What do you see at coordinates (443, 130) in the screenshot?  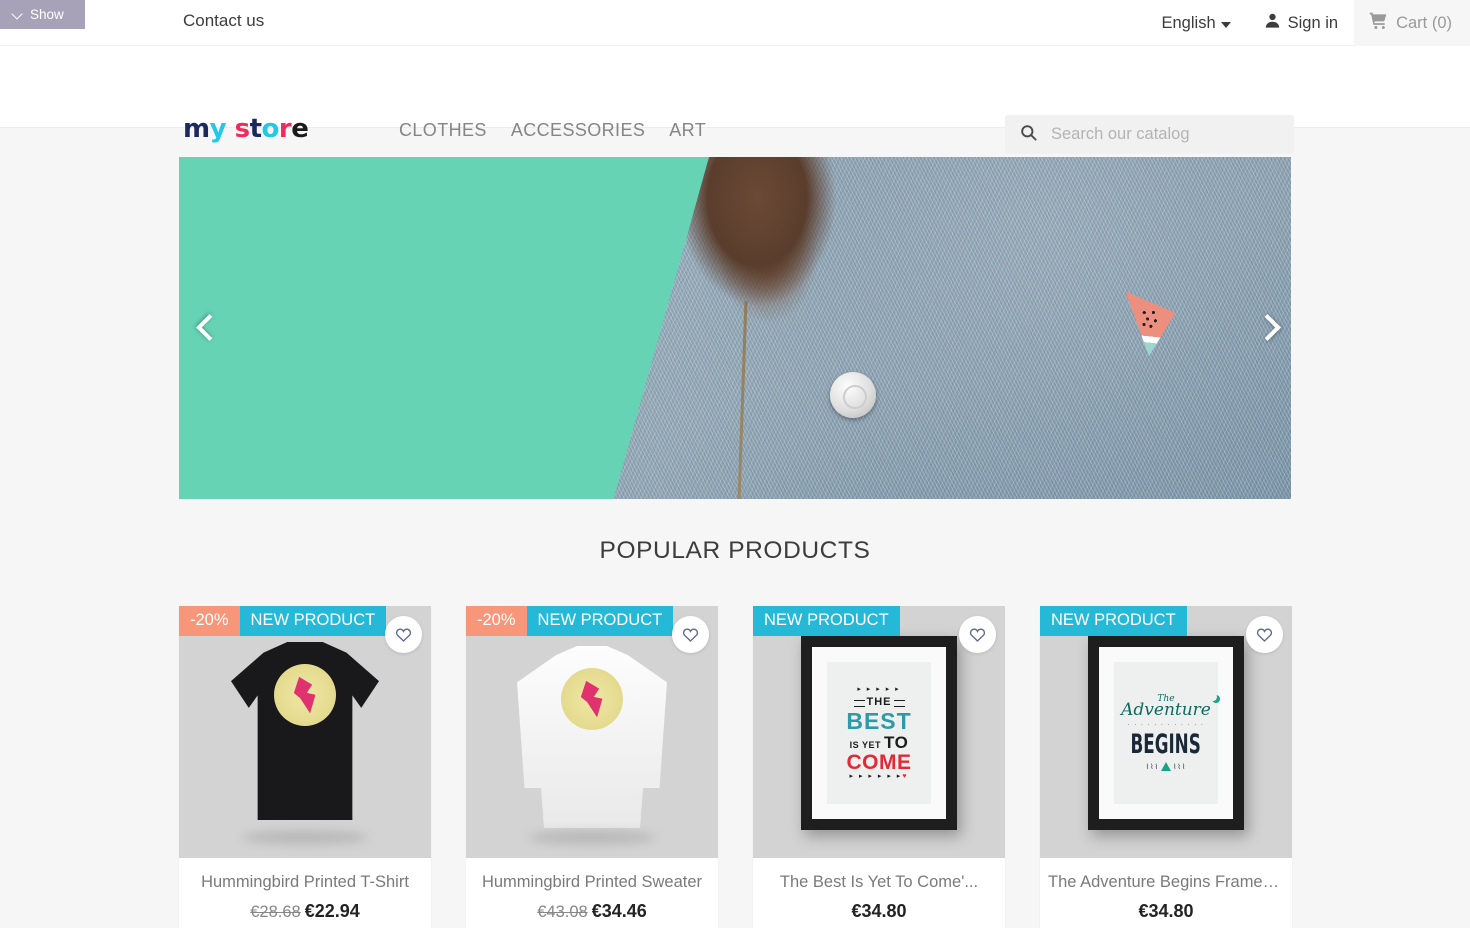 I see `nav-item-clothes: CLOTHES` at bounding box center [443, 130].